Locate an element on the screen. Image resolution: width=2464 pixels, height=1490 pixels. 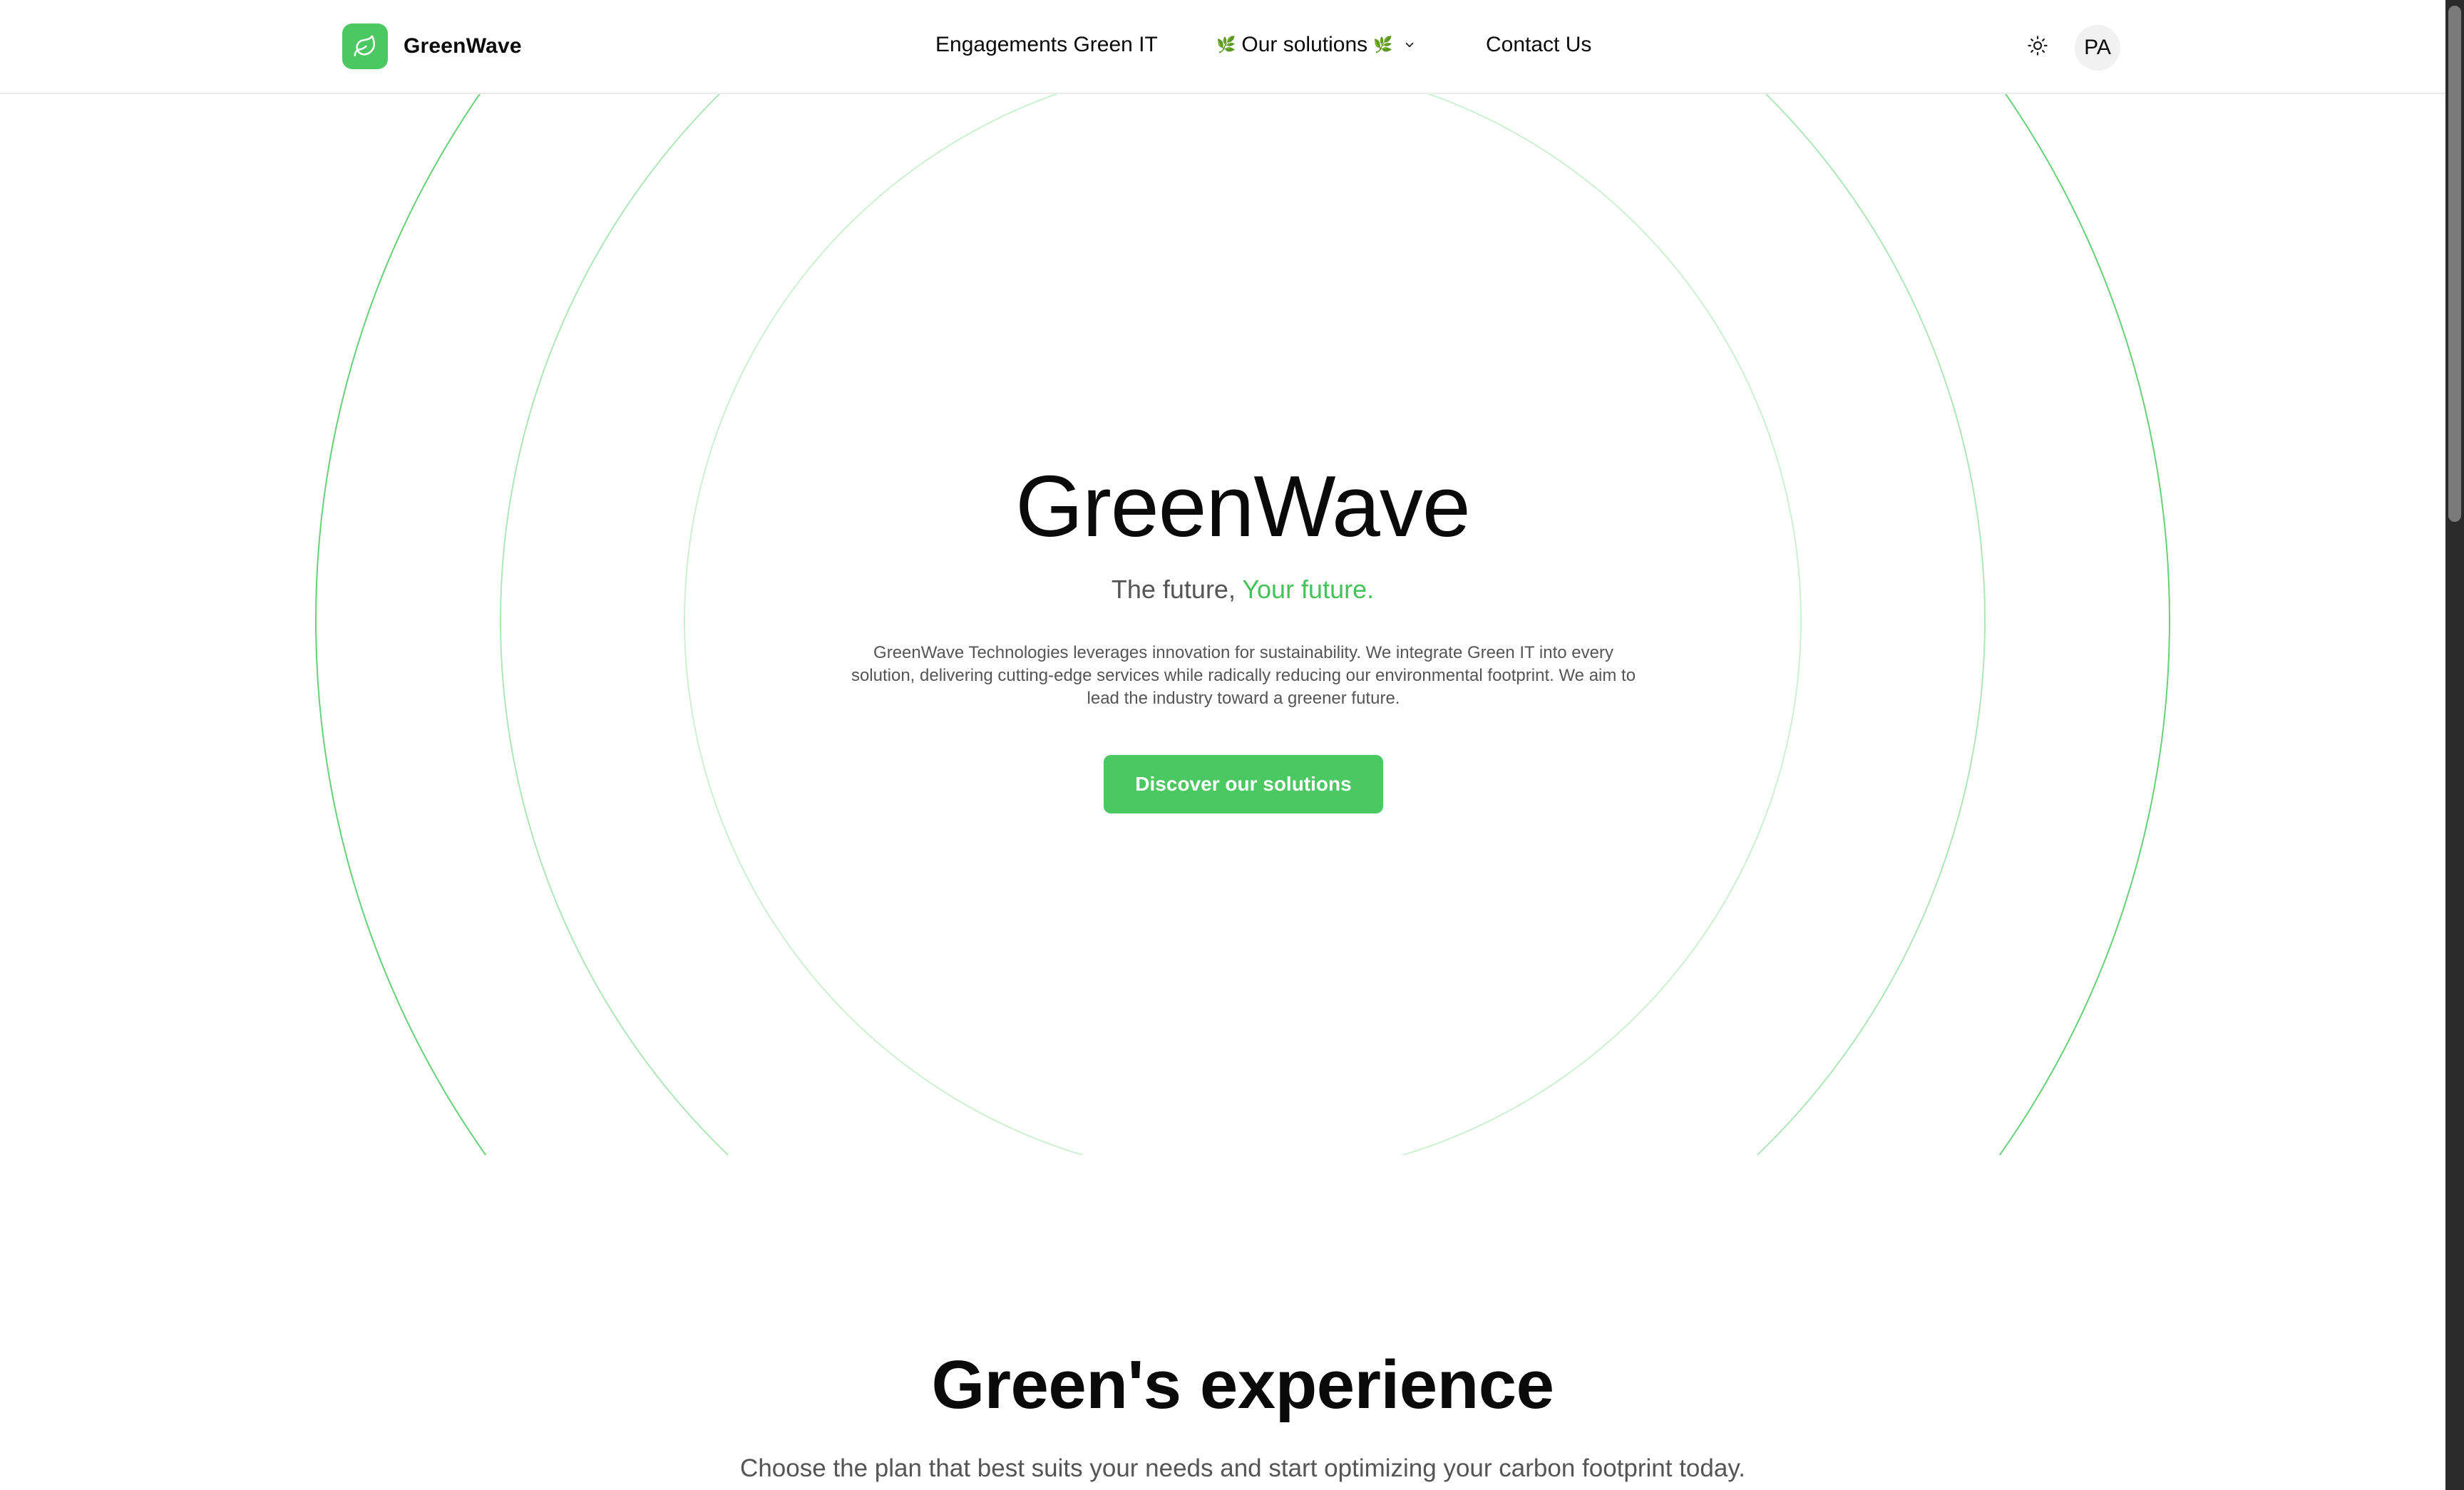
tagline-accent: Your future. is located at coordinates (1308, 589).